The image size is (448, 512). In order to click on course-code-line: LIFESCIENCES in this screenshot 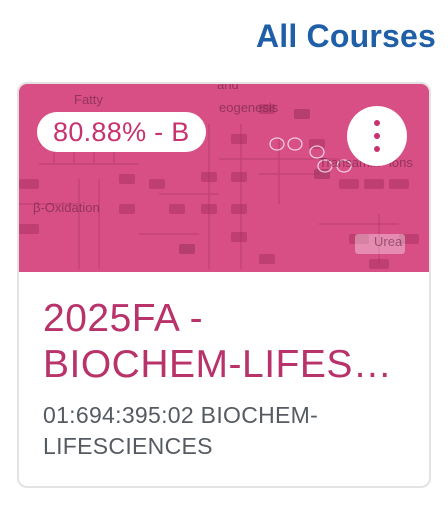, I will do `click(128, 446)`.